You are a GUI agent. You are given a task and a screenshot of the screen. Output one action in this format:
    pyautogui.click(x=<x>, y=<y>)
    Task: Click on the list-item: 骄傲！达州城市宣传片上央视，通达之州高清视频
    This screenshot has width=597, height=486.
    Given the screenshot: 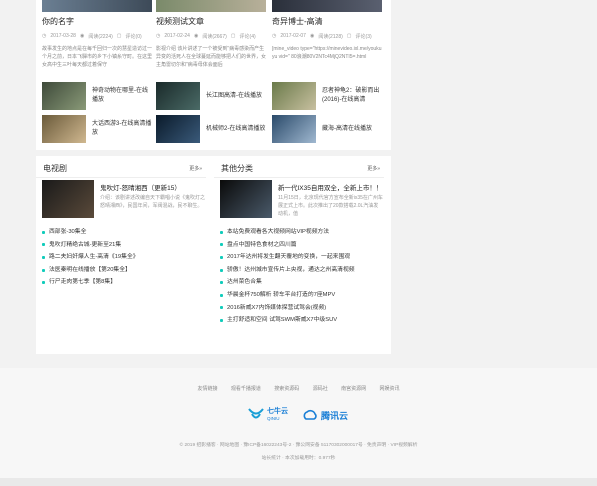 What is the action you would take?
    pyautogui.click(x=287, y=270)
    